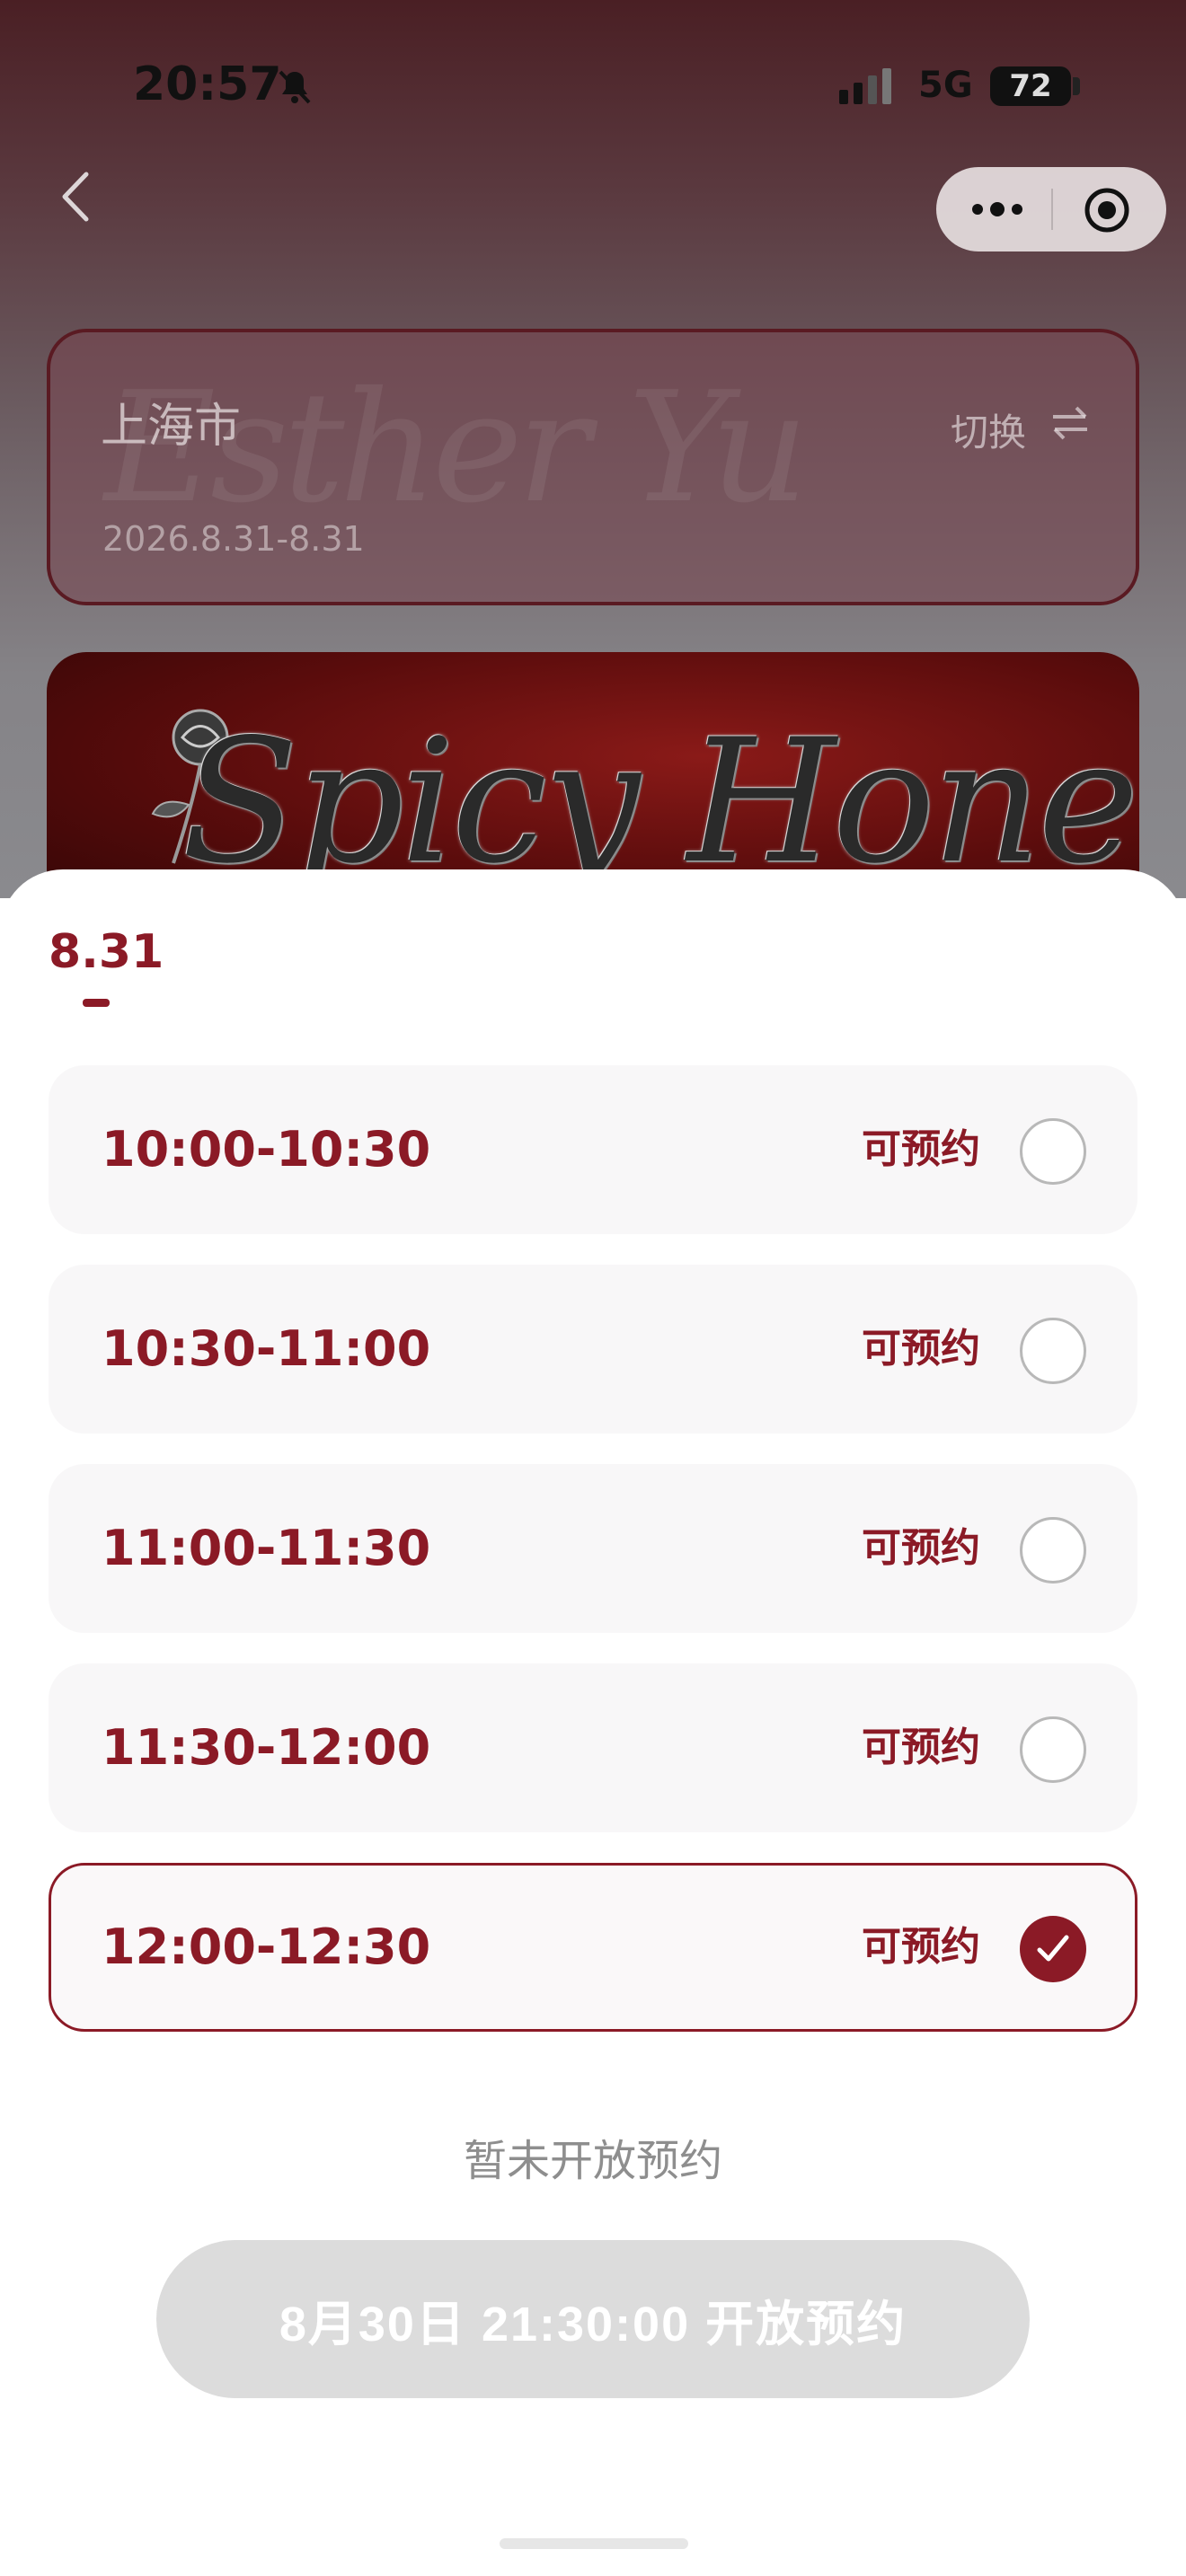  What do you see at coordinates (266, 1348) in the screenshot?
I see `slot-time: 10:30-11:00` at bounding box center [266, 1348].